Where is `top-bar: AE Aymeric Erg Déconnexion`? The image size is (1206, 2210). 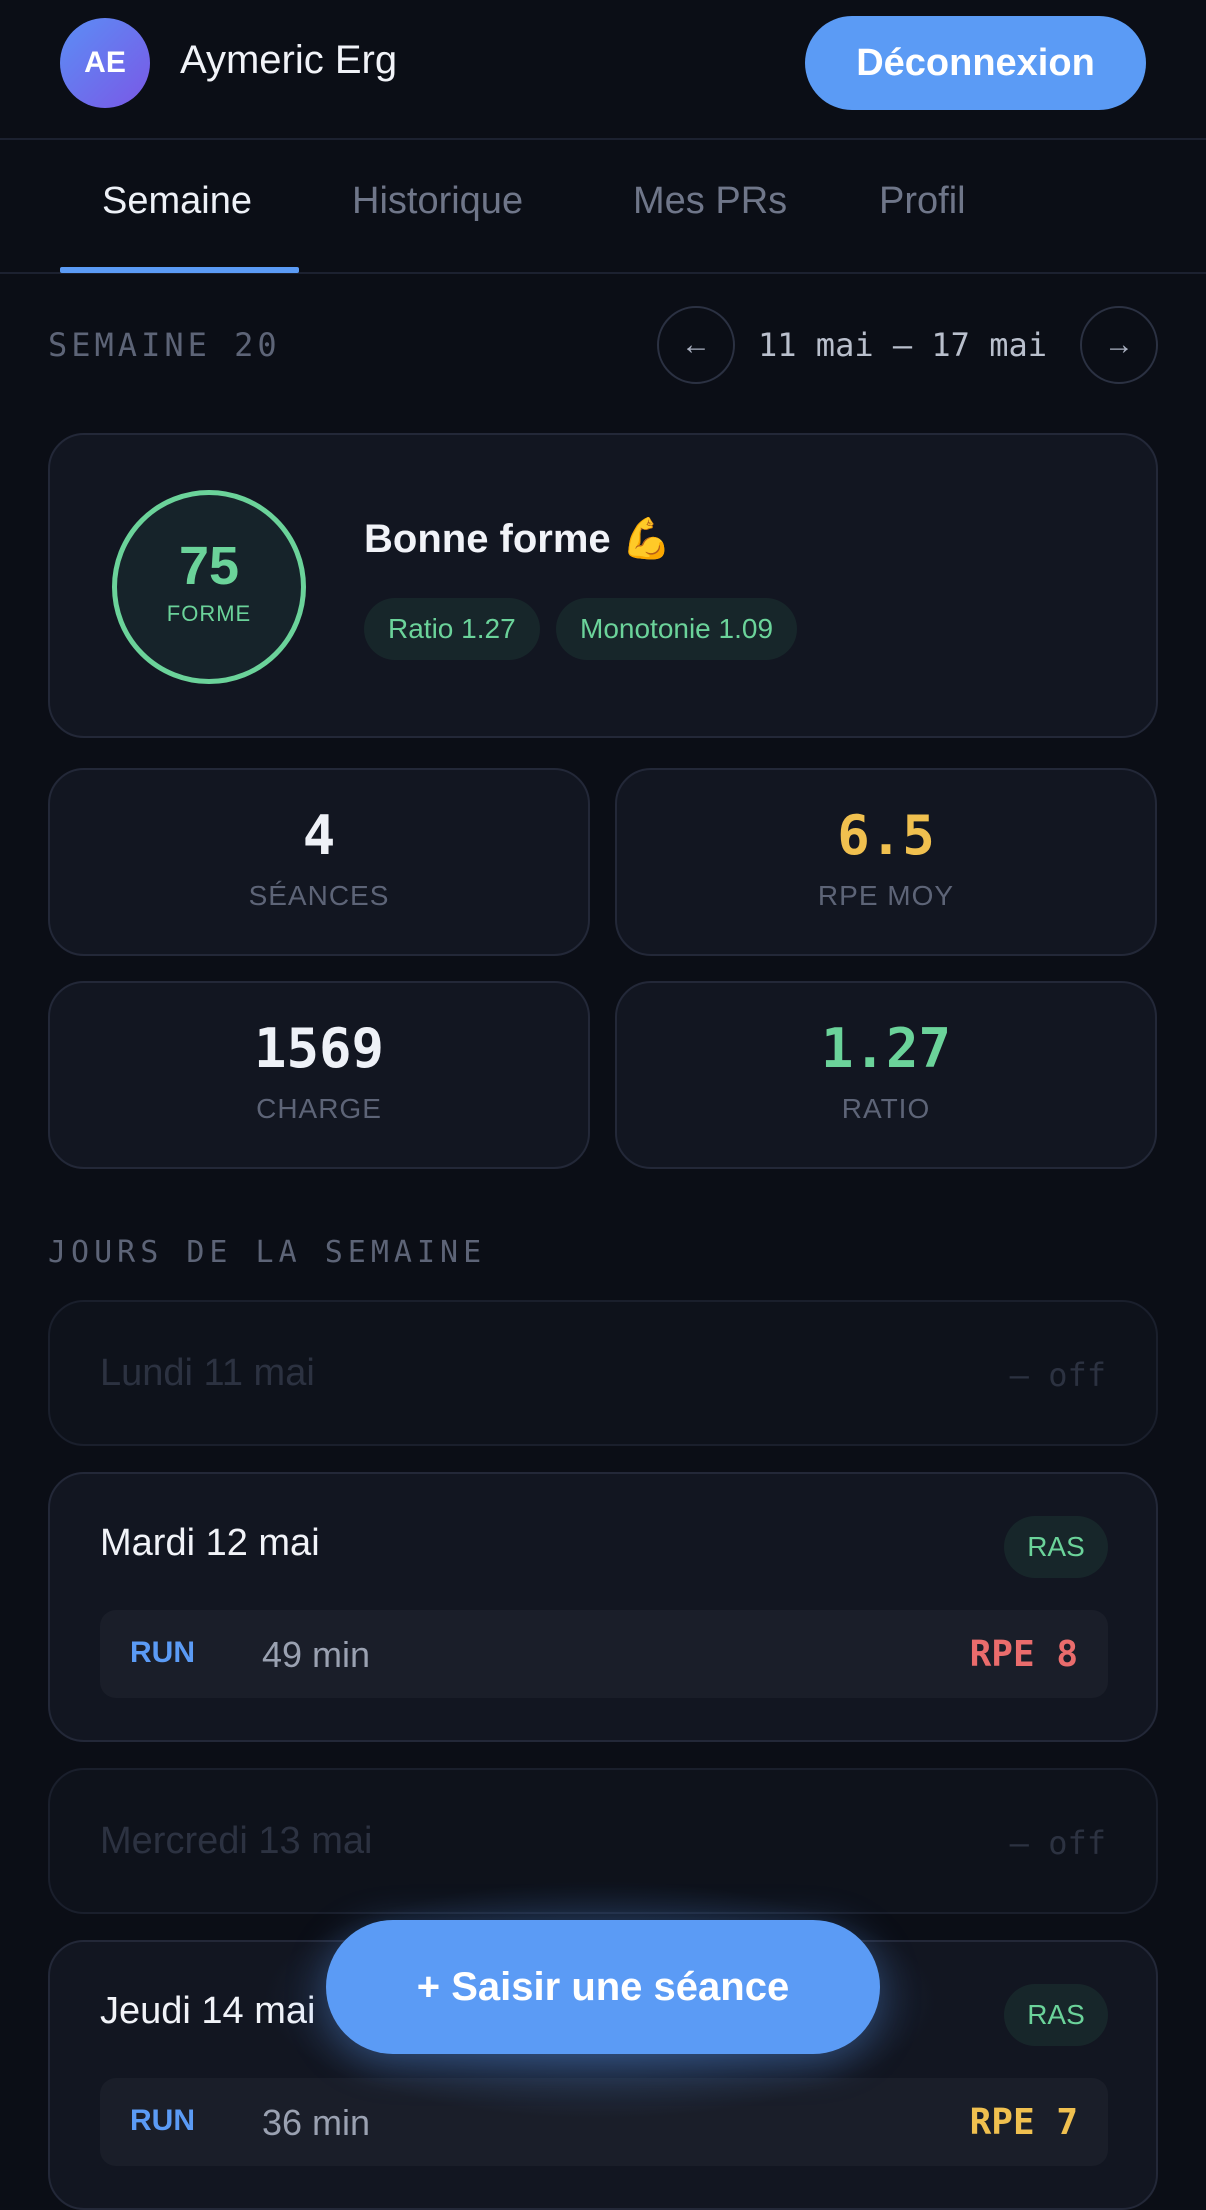
top-bar: AE Aymeric Erg Déconnexion is located at coordinates (603, 70).